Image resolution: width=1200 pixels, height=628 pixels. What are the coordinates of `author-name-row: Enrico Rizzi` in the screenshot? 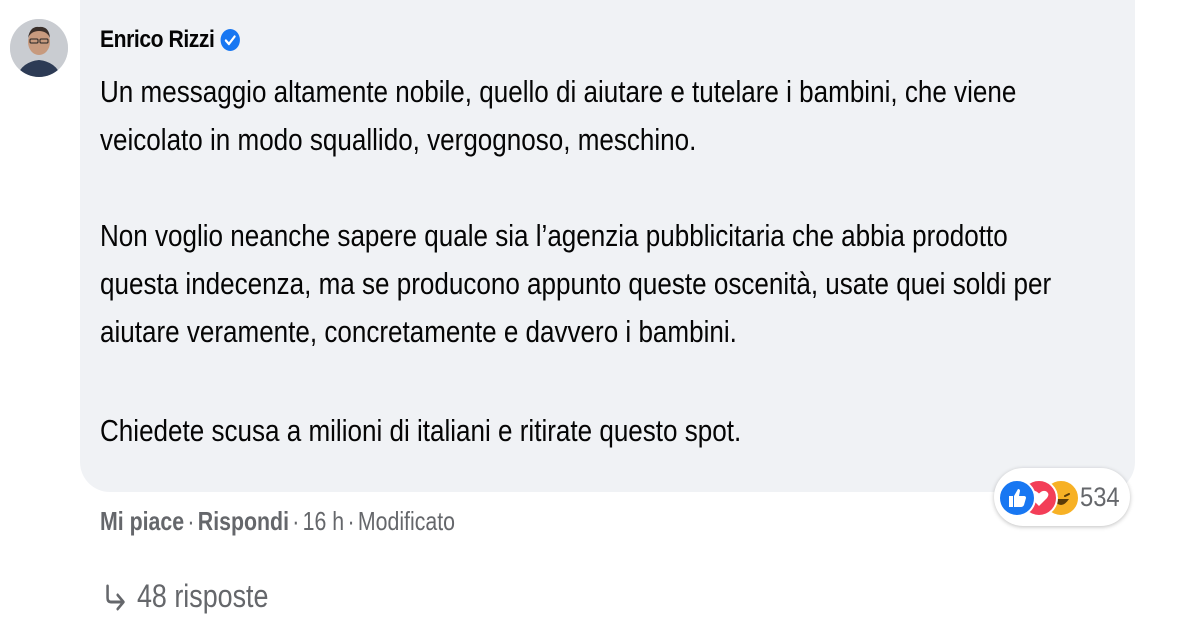 It's located at (170, 40).